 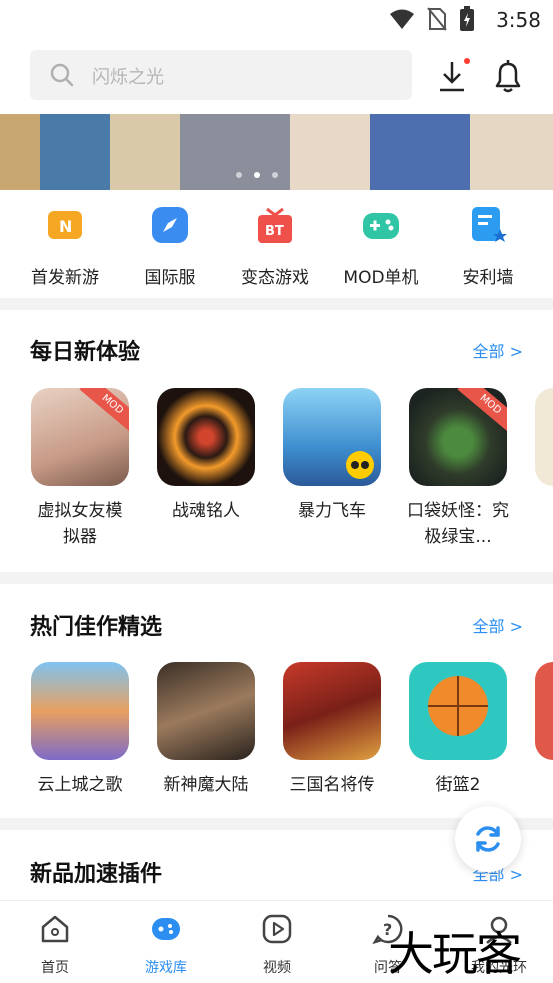 I want to click on game-item: 战魂铭人, so click(x=206, y=456).